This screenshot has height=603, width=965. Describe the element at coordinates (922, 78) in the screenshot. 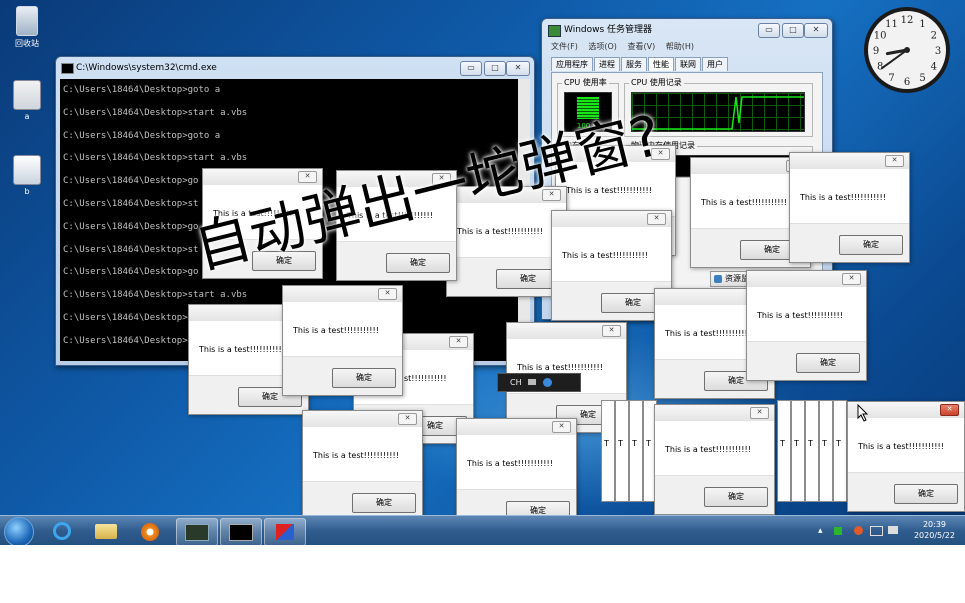

I see `clock-numeral: 5` at that location.